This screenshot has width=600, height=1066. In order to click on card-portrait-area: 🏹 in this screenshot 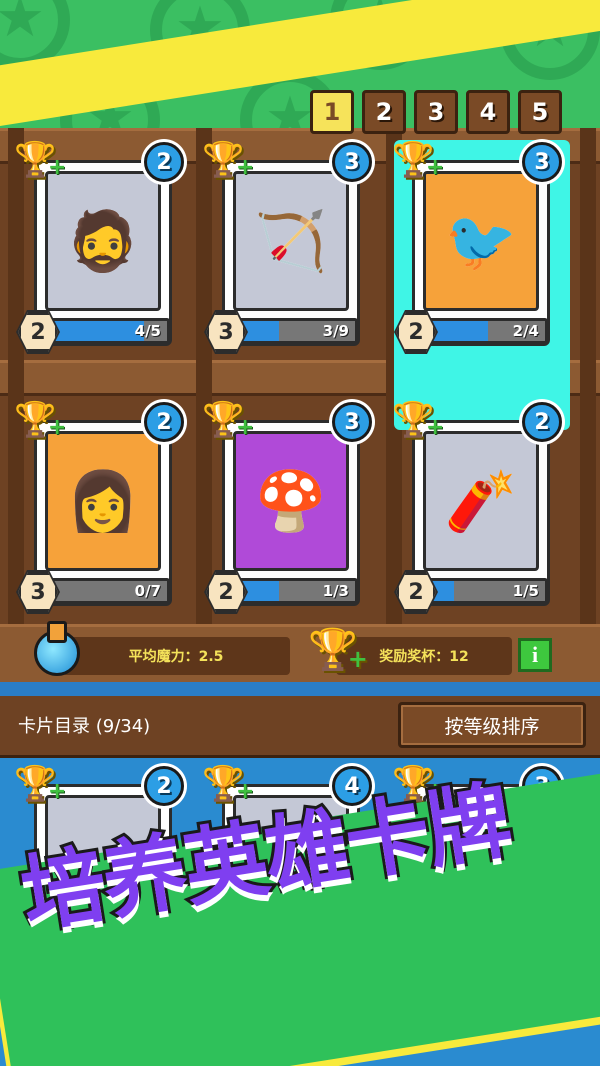, I will do `click(291, 241)`.